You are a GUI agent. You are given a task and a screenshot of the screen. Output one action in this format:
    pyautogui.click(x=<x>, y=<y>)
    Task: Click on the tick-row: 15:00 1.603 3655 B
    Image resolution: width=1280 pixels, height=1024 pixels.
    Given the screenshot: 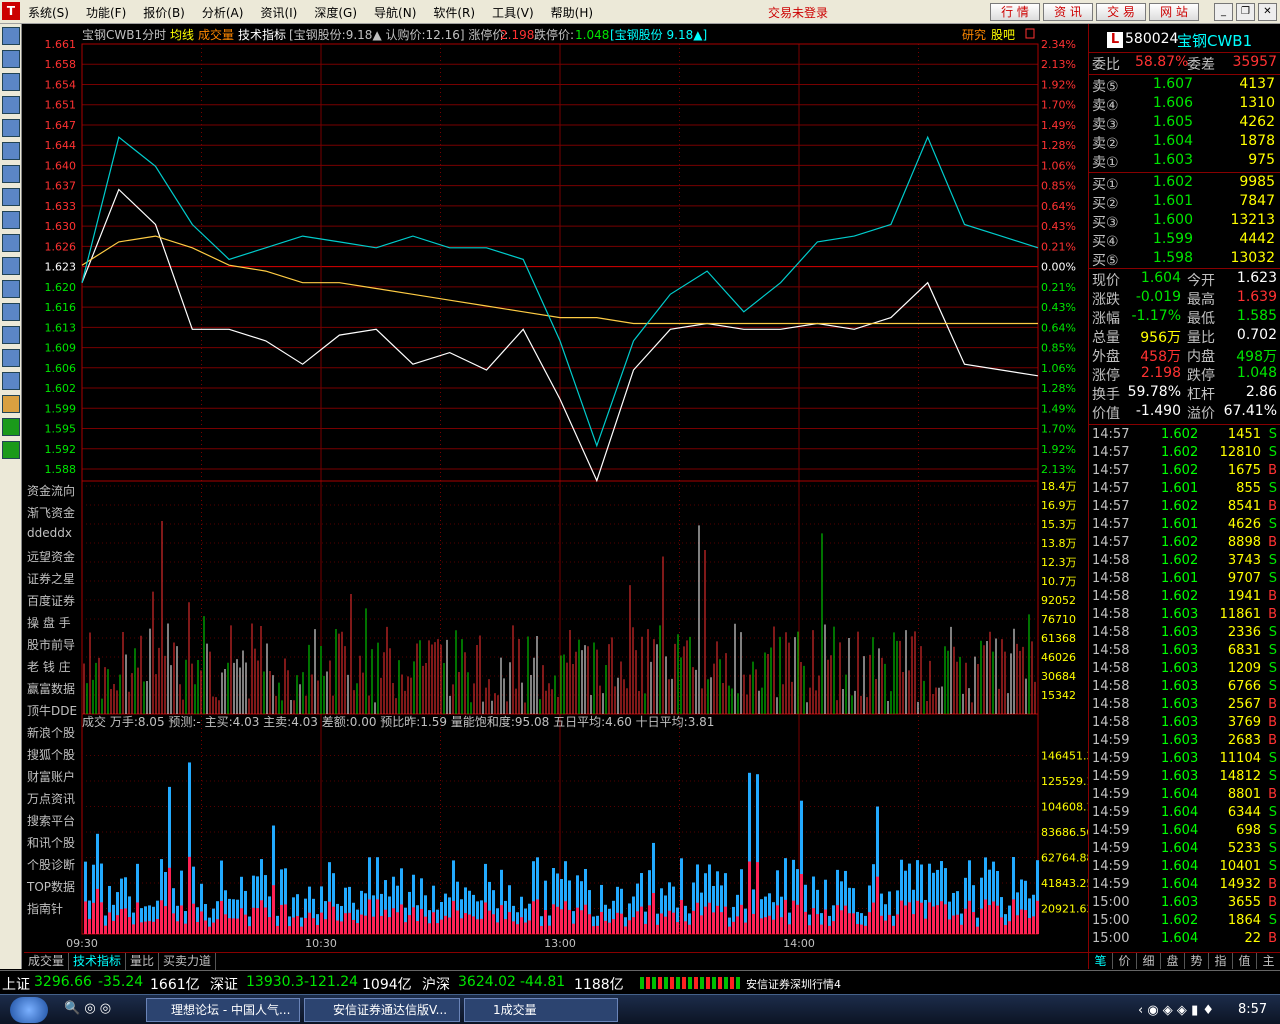 What is the action you would take?
    pyautogui.click(x=1184, y=904)
    